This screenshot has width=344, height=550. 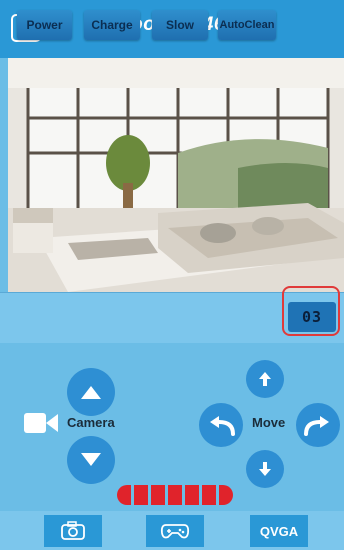 I want to click on autoclean-button-label: AutoClean, so click(x=247, y=25).